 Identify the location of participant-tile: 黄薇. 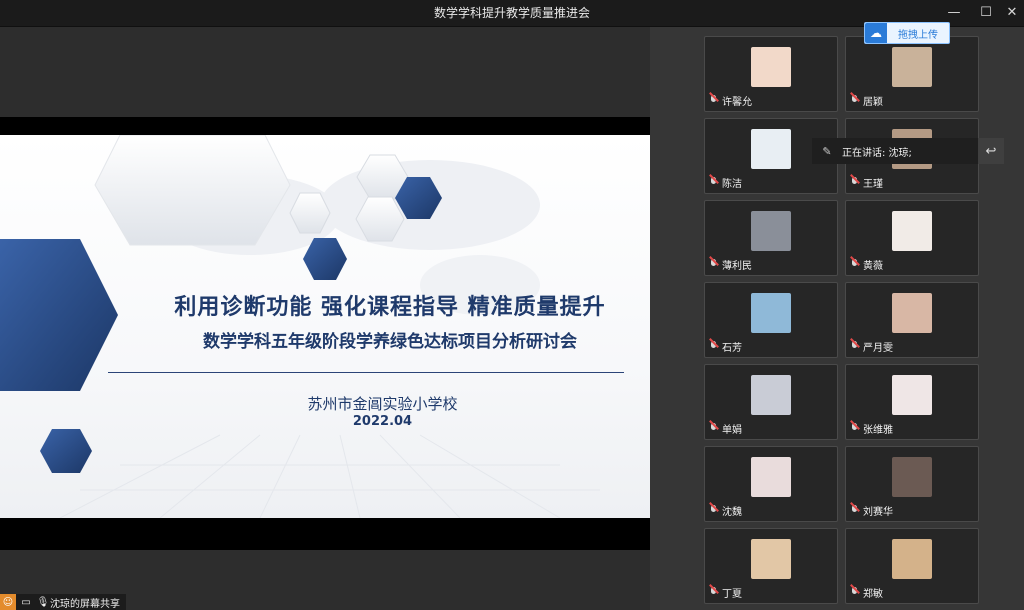
(912, 238).